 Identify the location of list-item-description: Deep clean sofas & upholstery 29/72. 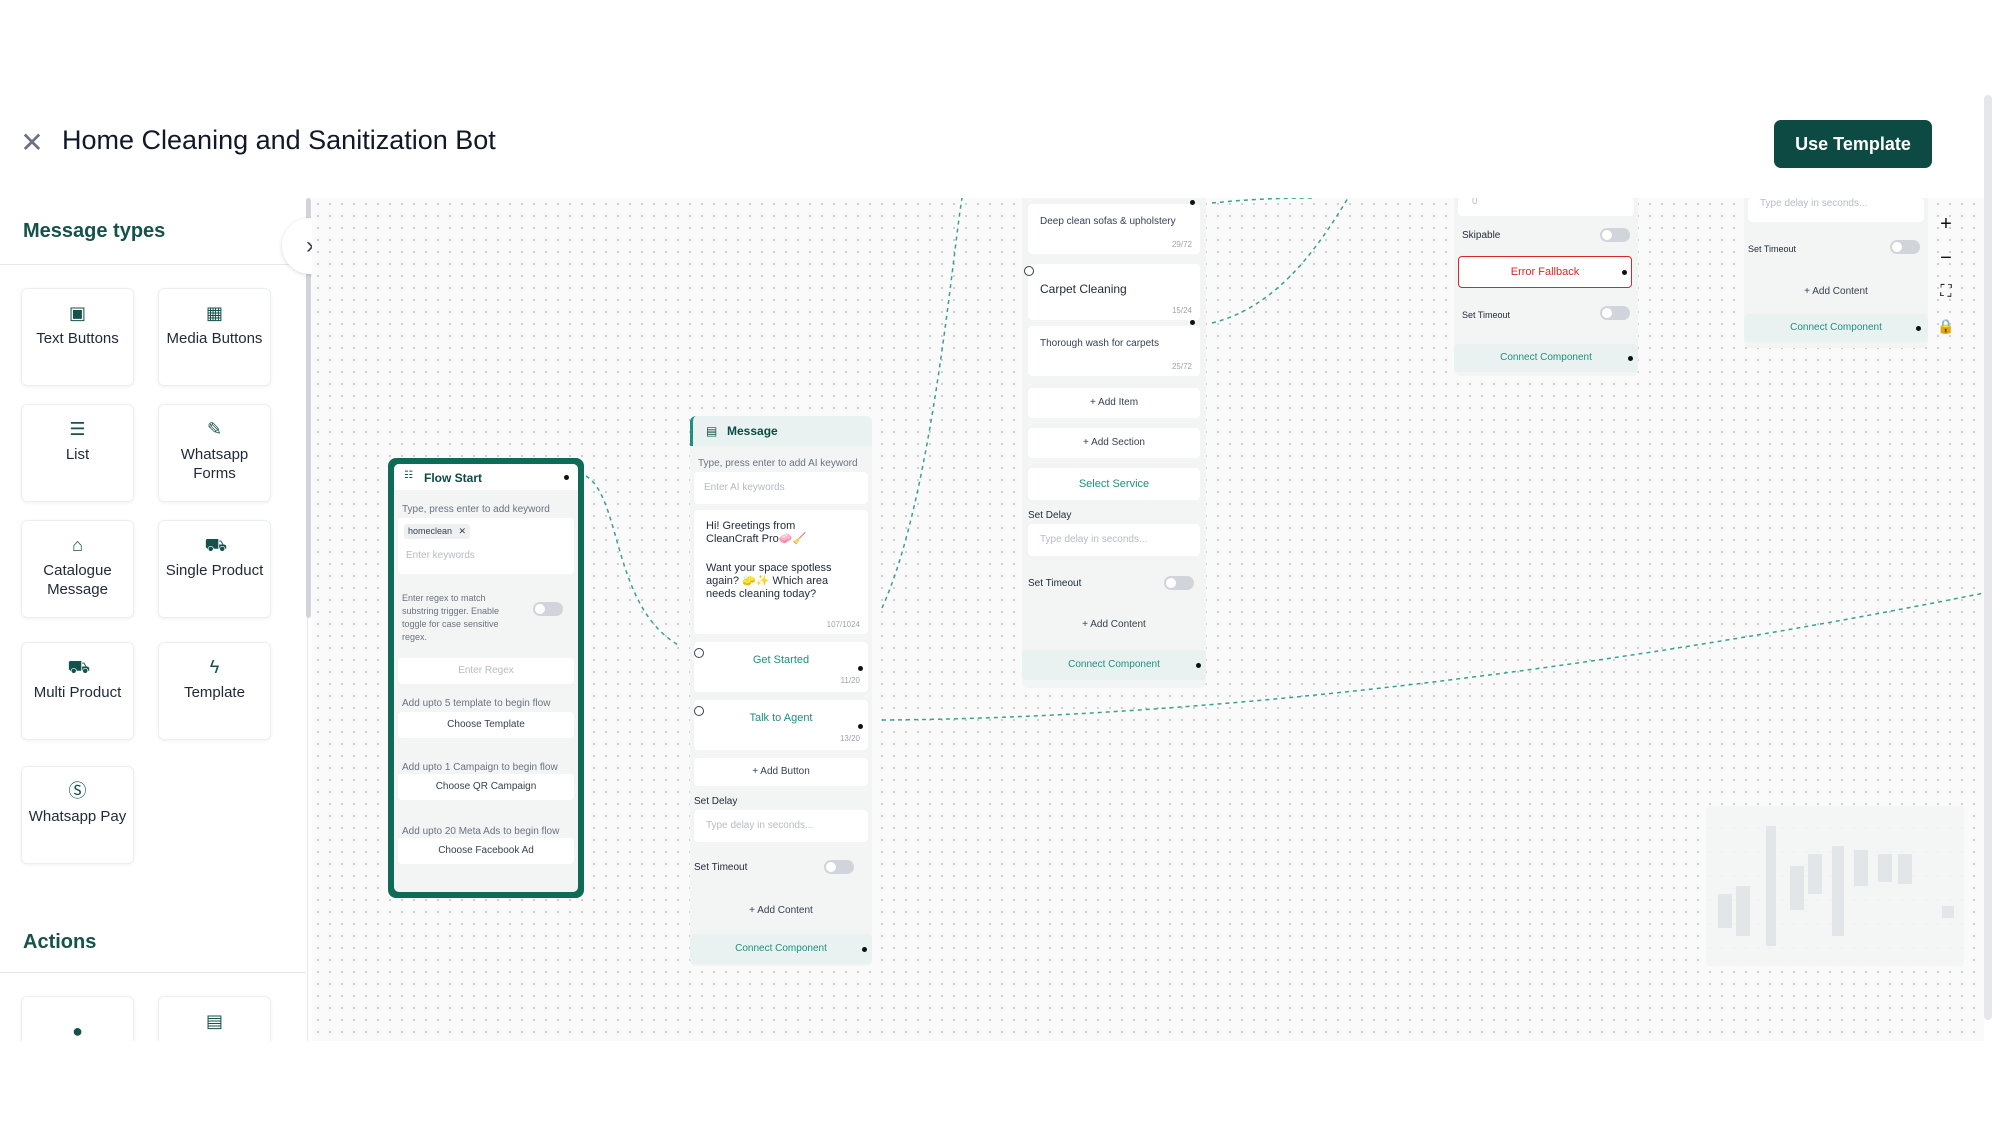
(1114, 229).